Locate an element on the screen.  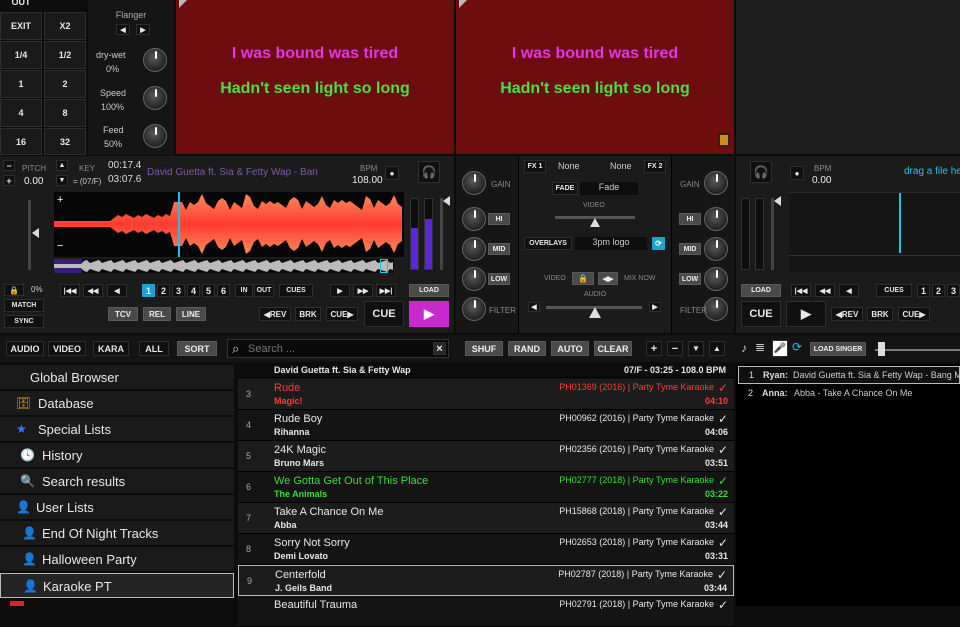
list-view-icon: ≣ is located at coordinates (760, 347).